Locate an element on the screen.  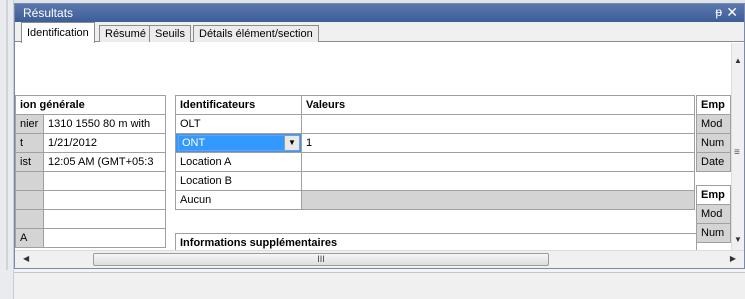
table-cell-key: ist is located at coordinates (29, 162).